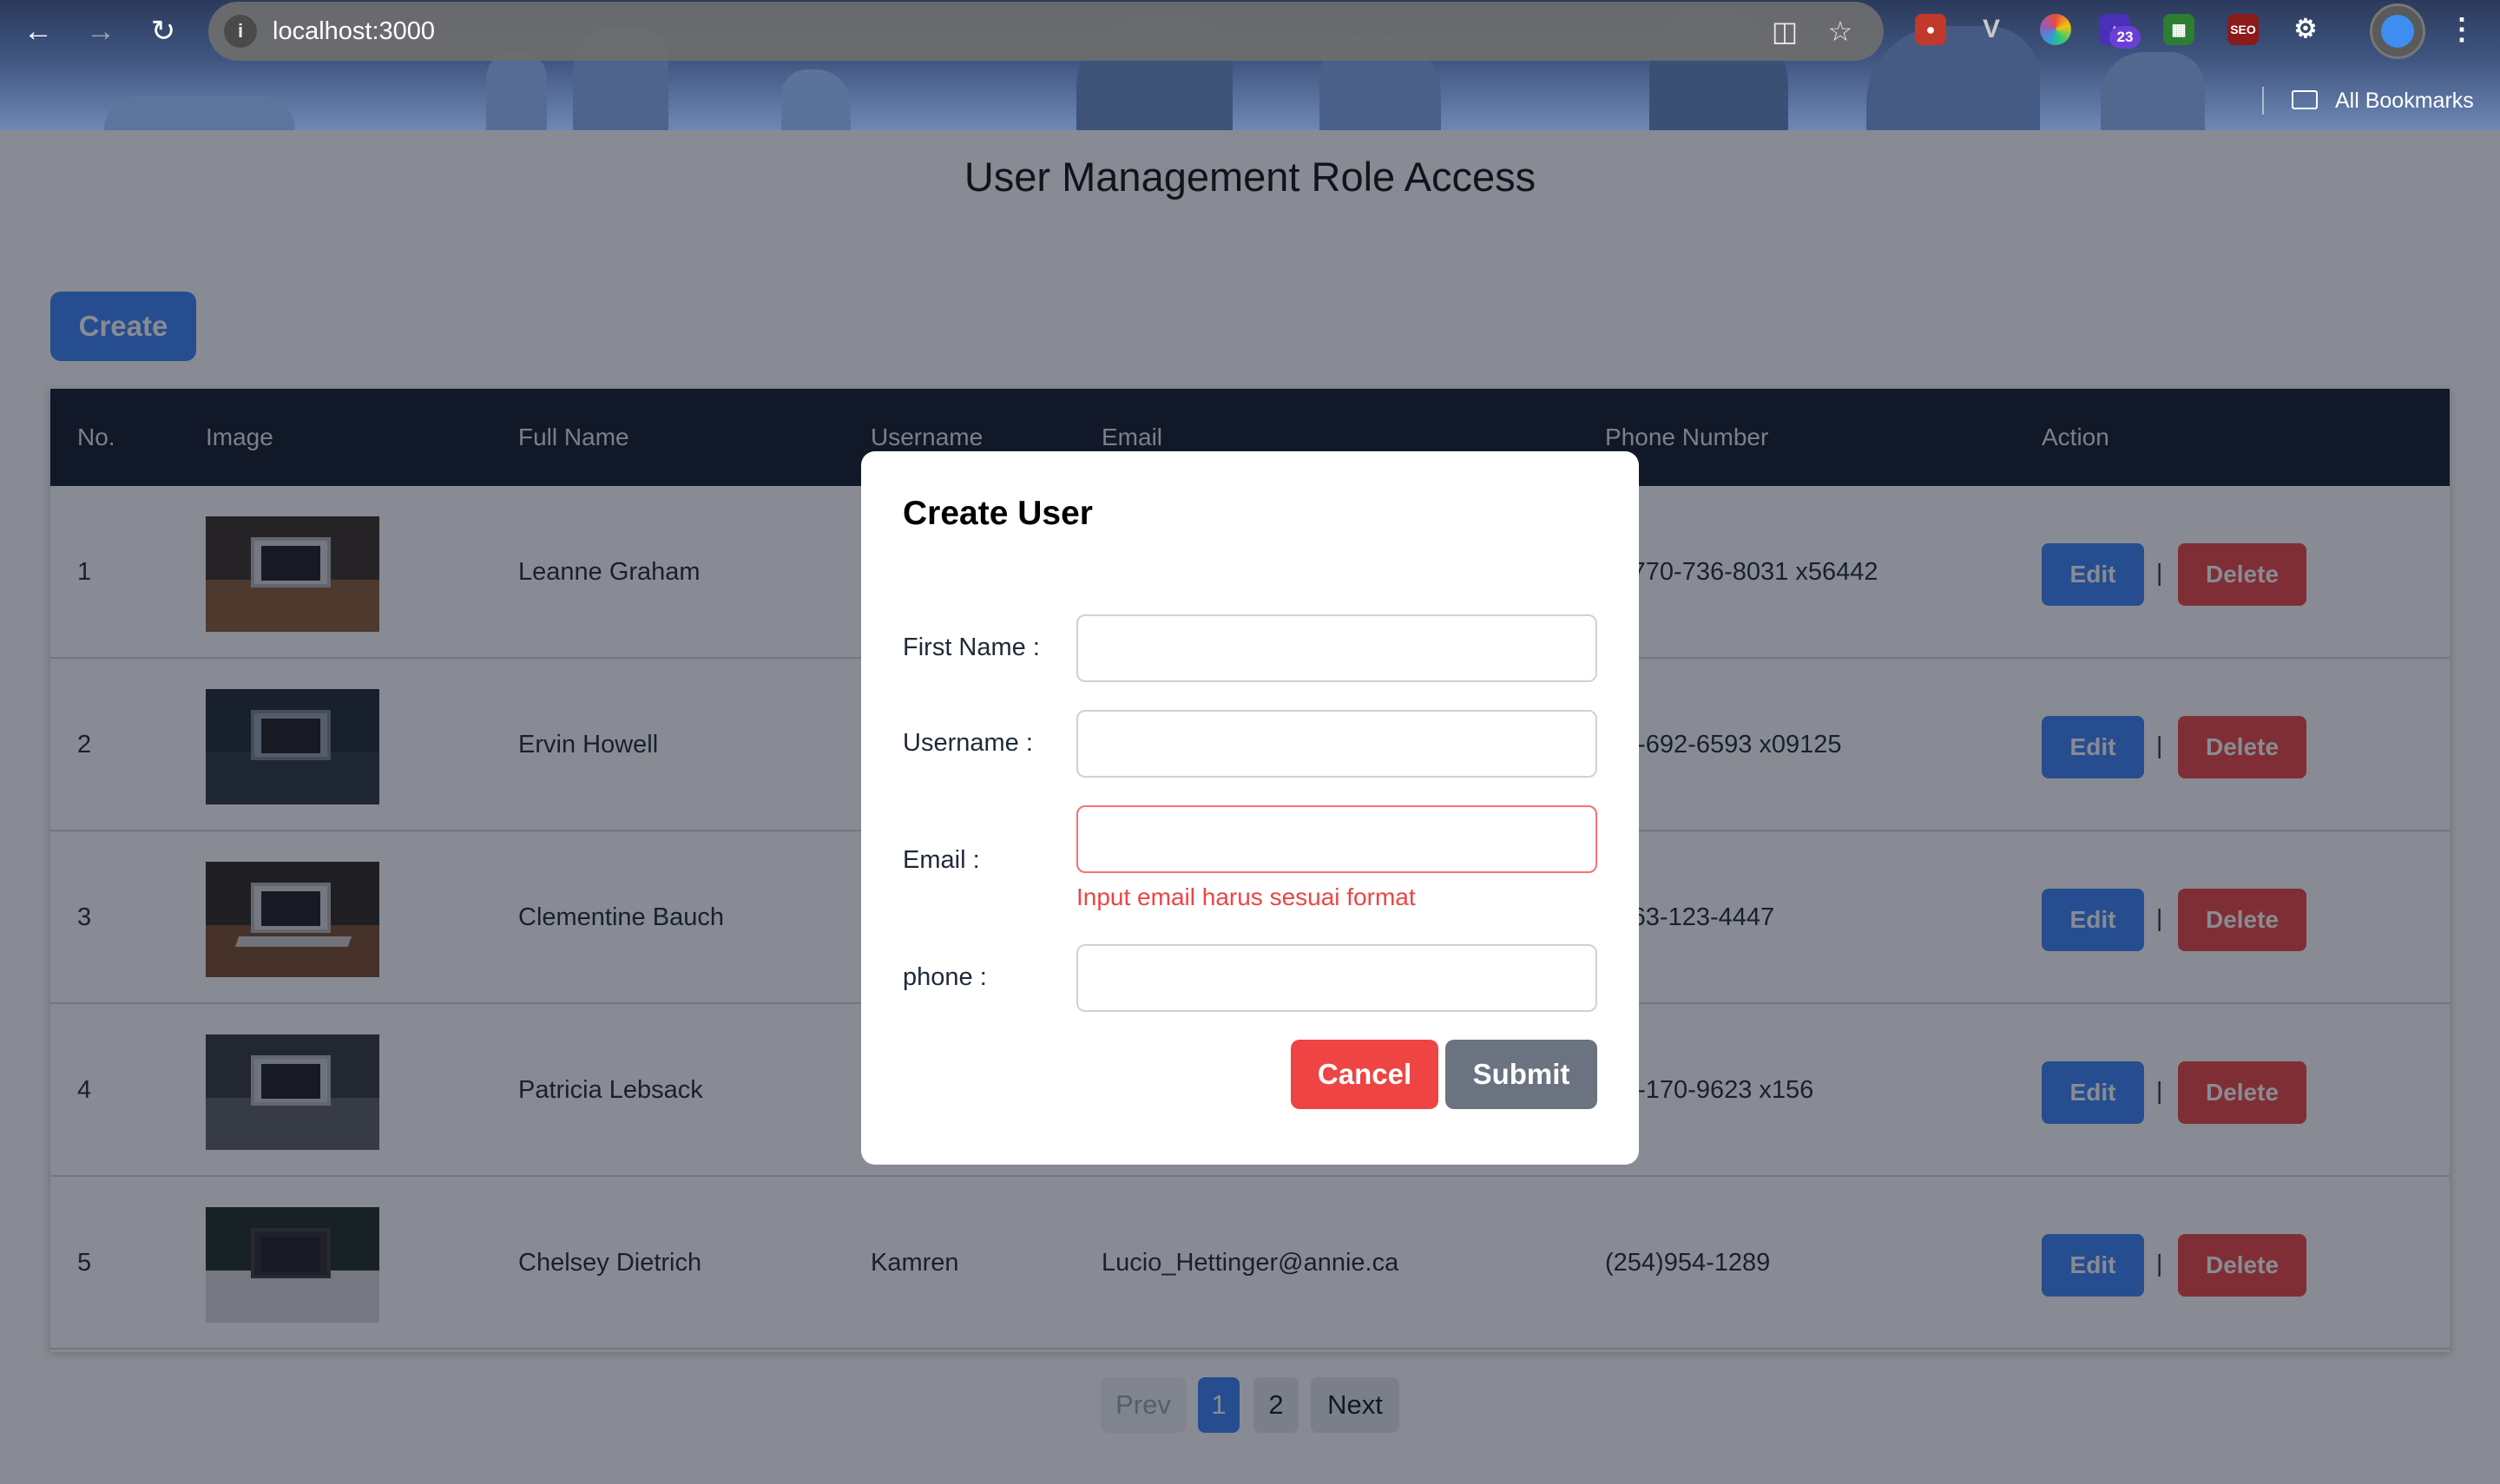 The width and height of the screenshot is (2500, 1484). What do you see at coordinates (968, 743) in the screenshot?
I see `username-label: Username :` at bounding box center [968, 743].